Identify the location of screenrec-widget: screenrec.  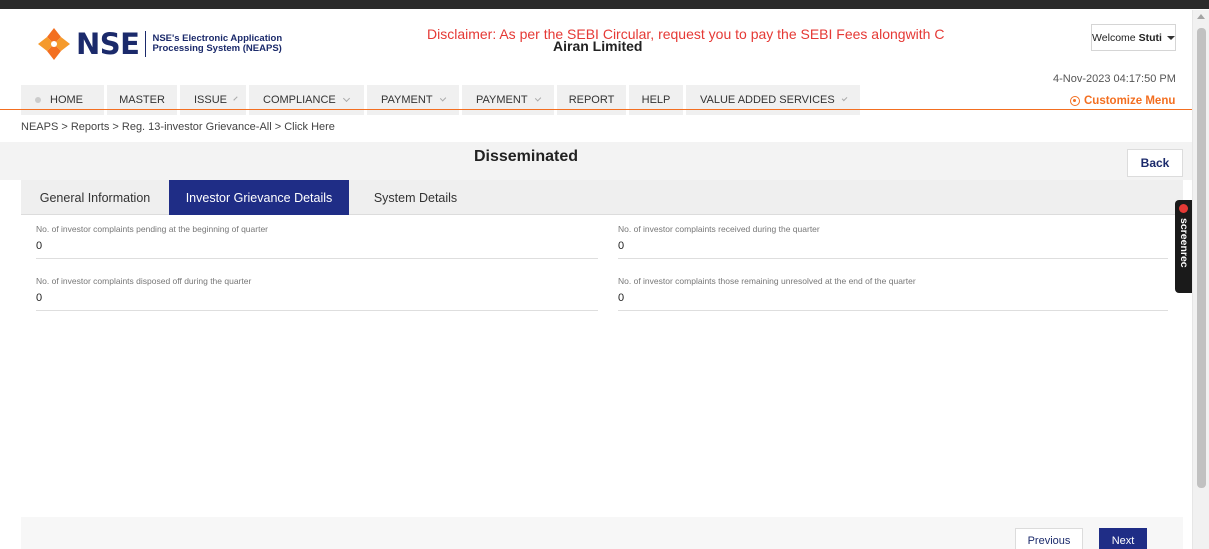
(1183, 246).